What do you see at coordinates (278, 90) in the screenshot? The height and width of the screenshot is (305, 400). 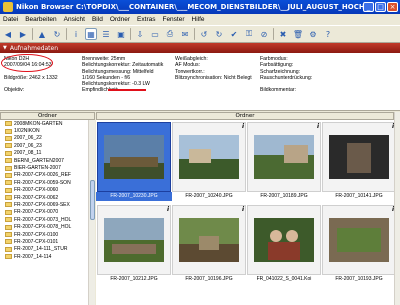 I see `image-comment: Bildkommentar:` at bounding box center [278, 90].